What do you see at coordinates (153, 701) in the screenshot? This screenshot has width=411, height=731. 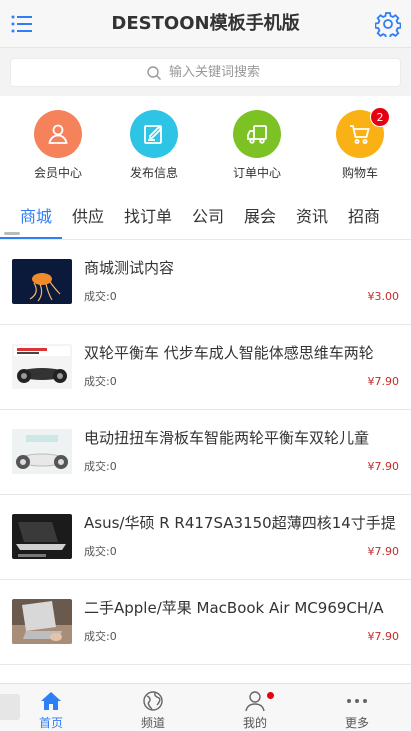 I see `globe-icon` at bounding box center [153, 701].